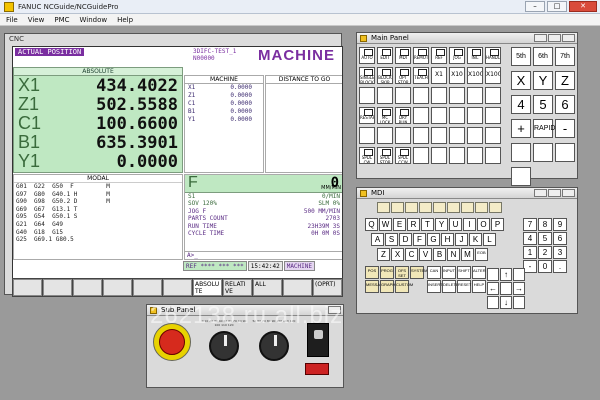  I want to click on panel-key: TEACH, so click(421, 75).